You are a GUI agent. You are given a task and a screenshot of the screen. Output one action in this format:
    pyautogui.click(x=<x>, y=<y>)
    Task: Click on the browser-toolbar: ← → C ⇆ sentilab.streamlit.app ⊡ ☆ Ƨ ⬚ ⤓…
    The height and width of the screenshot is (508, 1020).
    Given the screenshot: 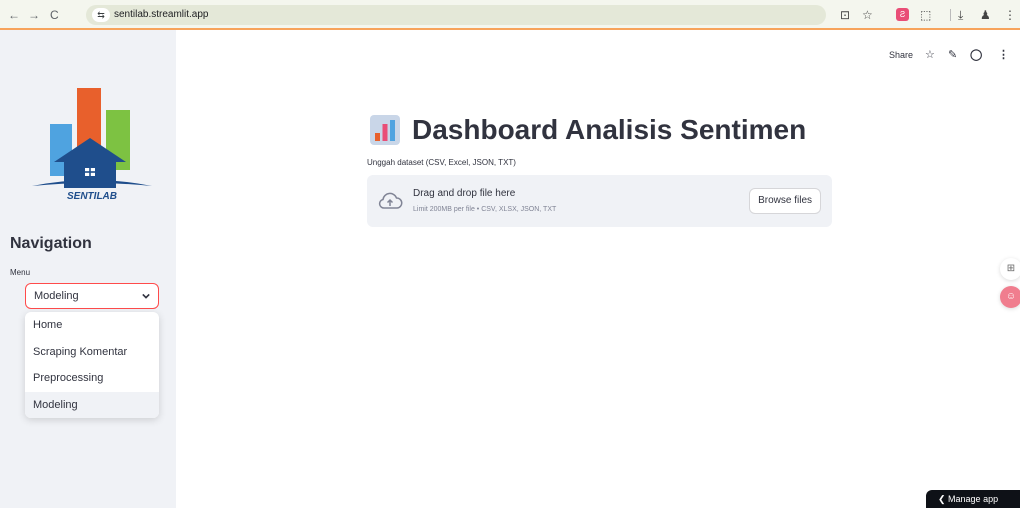 What is the action you would take?
    pyautogui.click(x=510, y=15)
    